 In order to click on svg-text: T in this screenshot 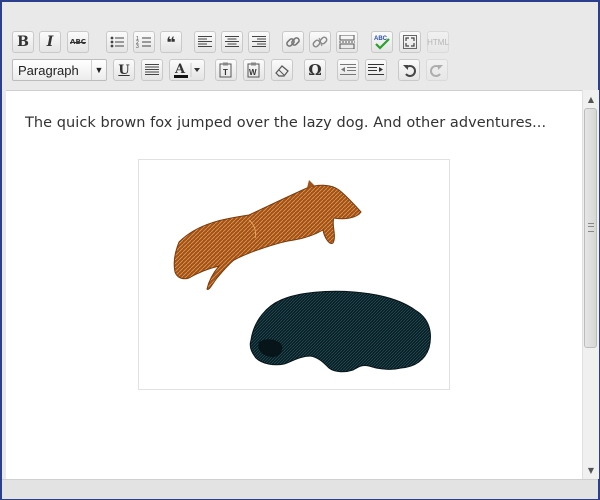, I will do `click(225, 72)`.